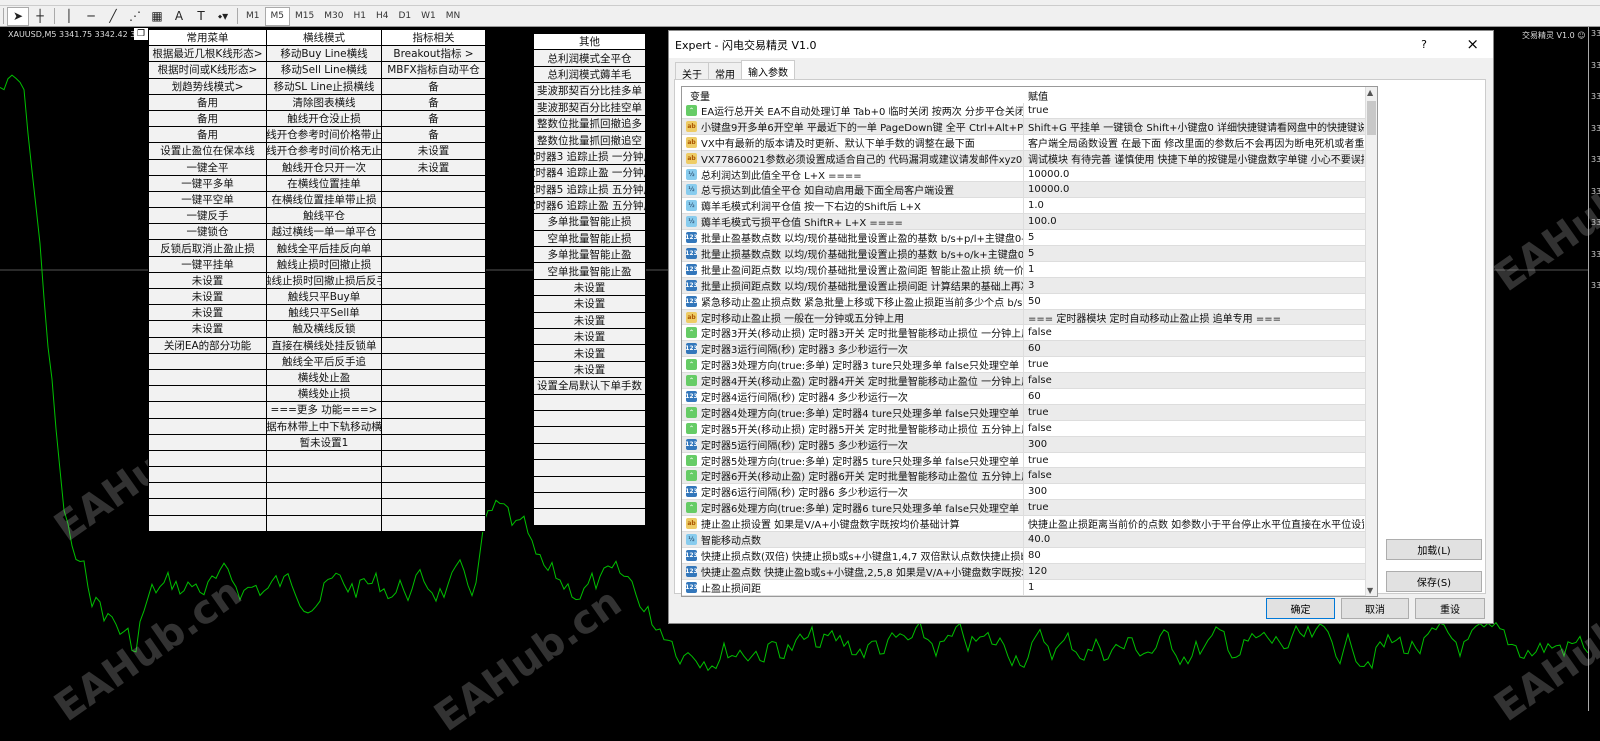 The height and width of the screenshot is (741, 1600). Describe the element at coordinates (453, 16) in the screenshot. I see `timeframe-mn: MN` at that location.